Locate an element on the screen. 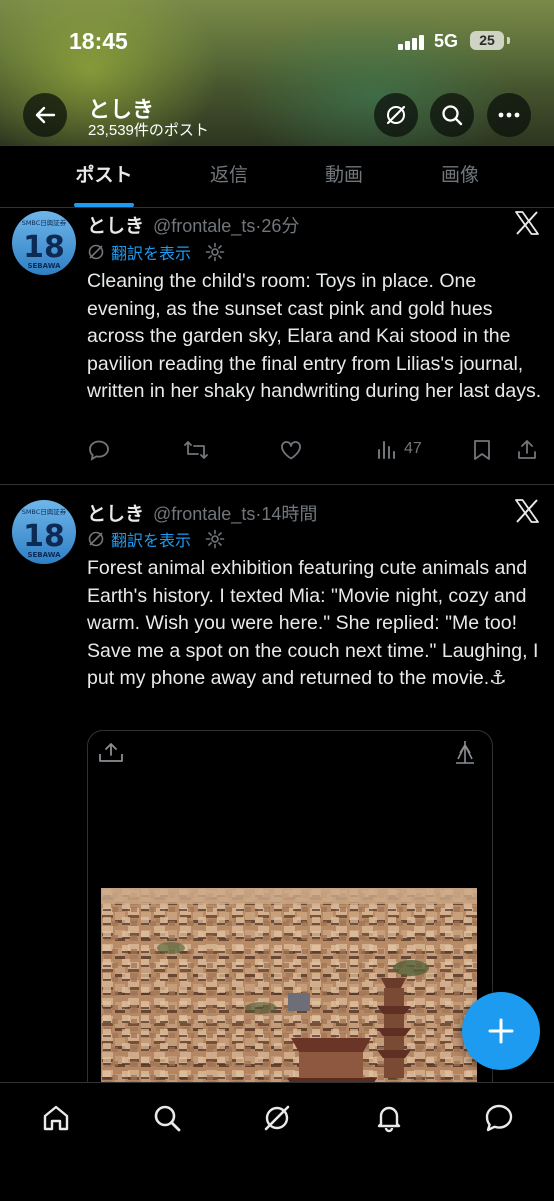 Image resolution: width=554 pixels, height=1201 pixels. status-bar: 18:45 5G 25 is located at coordinates (277, 40).